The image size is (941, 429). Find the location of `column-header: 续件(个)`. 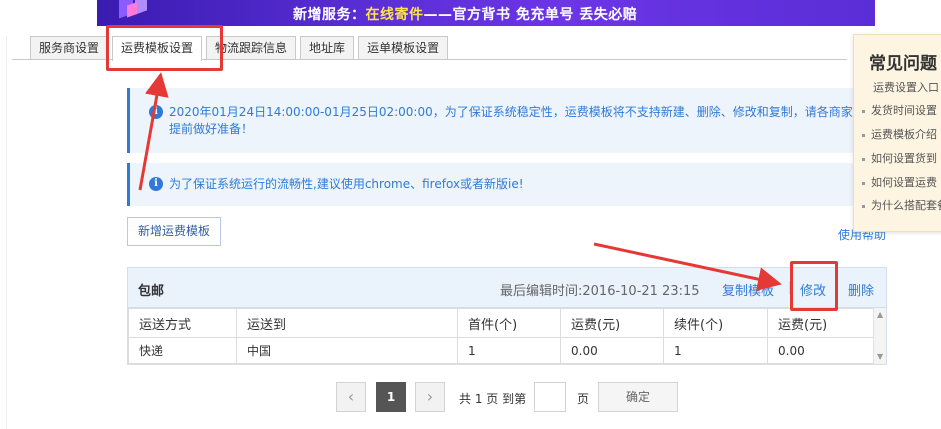

column-header: 续件(个) is located at coordinates (715, 323).